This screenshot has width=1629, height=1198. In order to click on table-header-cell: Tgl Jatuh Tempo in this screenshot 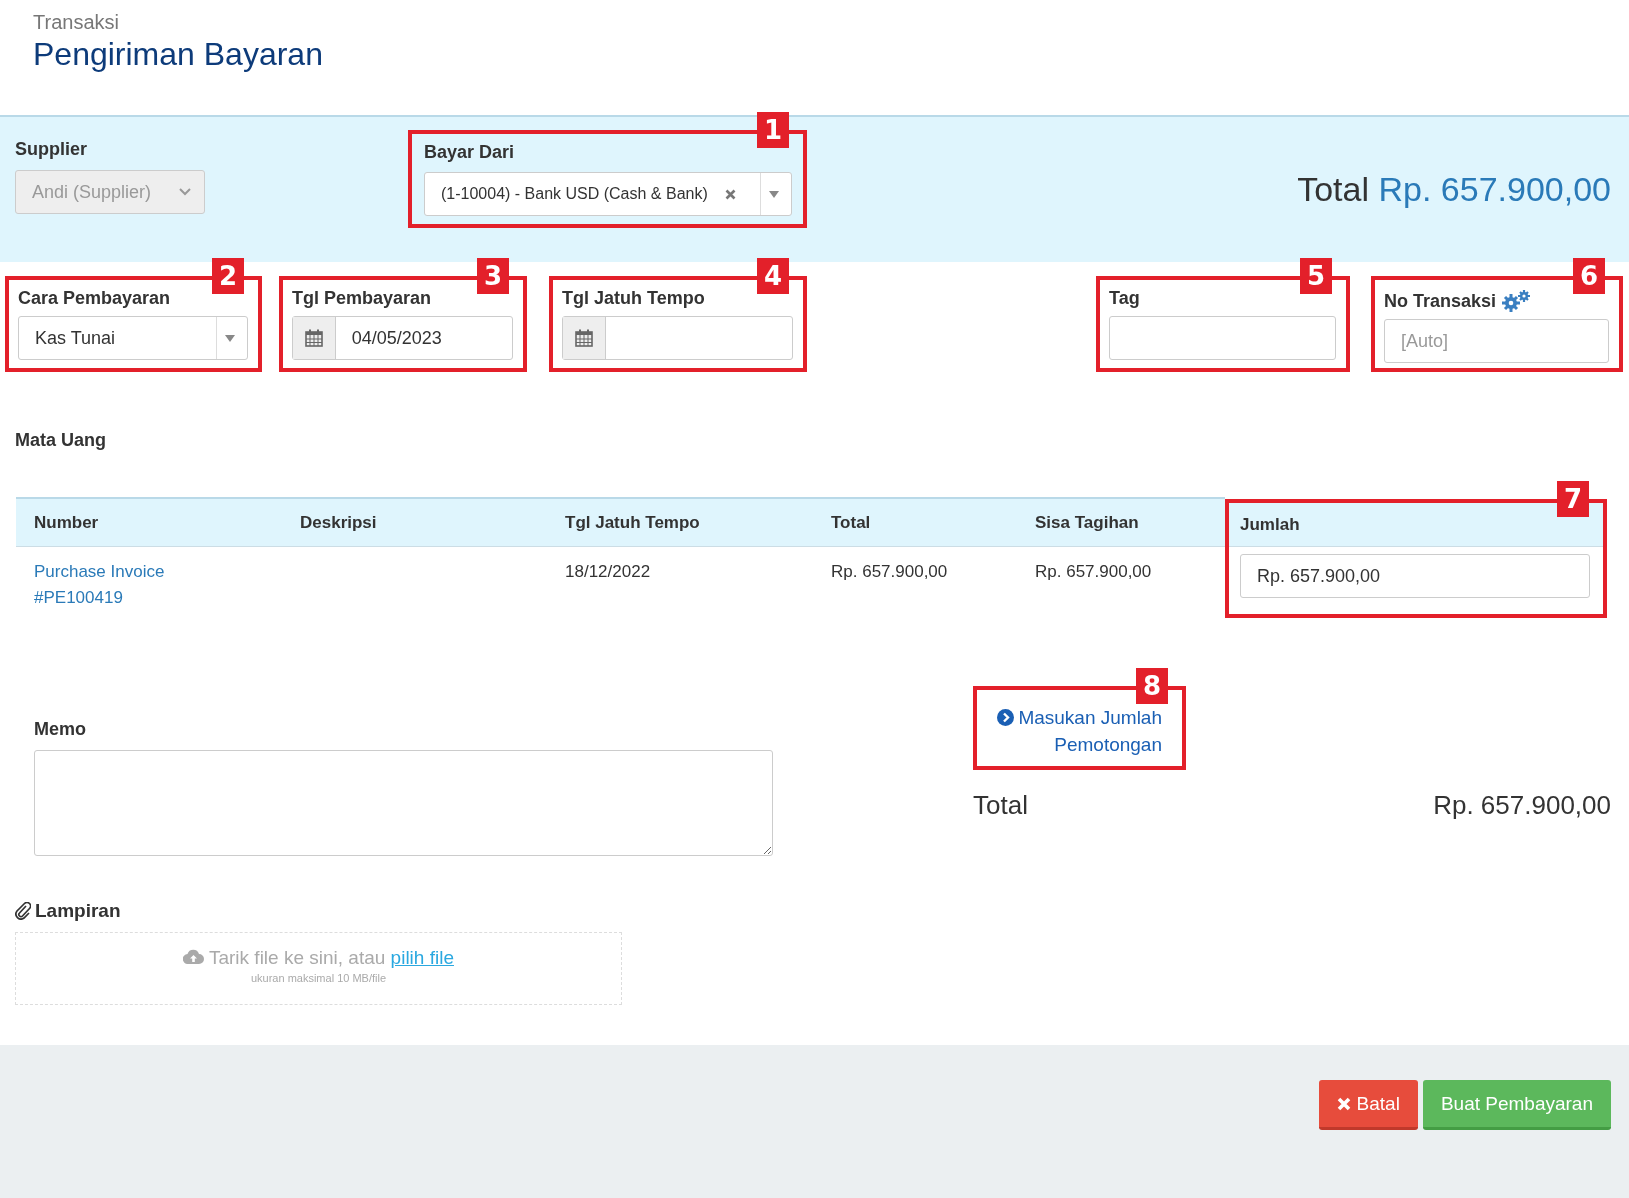, I will do `click(698, 522)`.